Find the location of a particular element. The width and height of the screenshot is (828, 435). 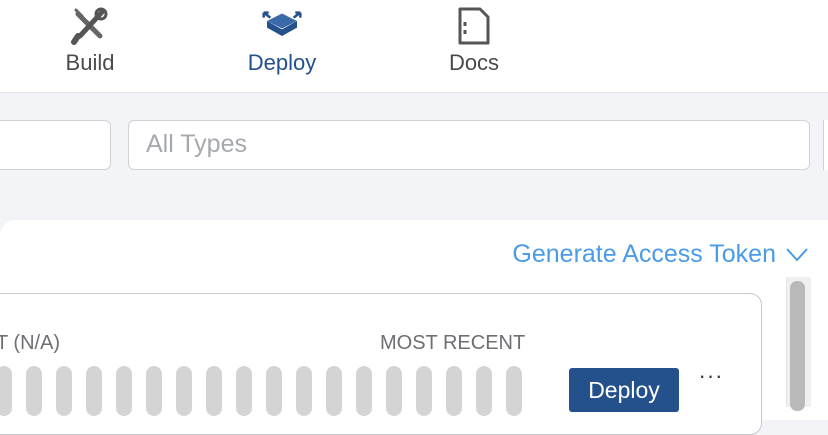

tab-docs-label: Docs is located at coordinates (474, 62).